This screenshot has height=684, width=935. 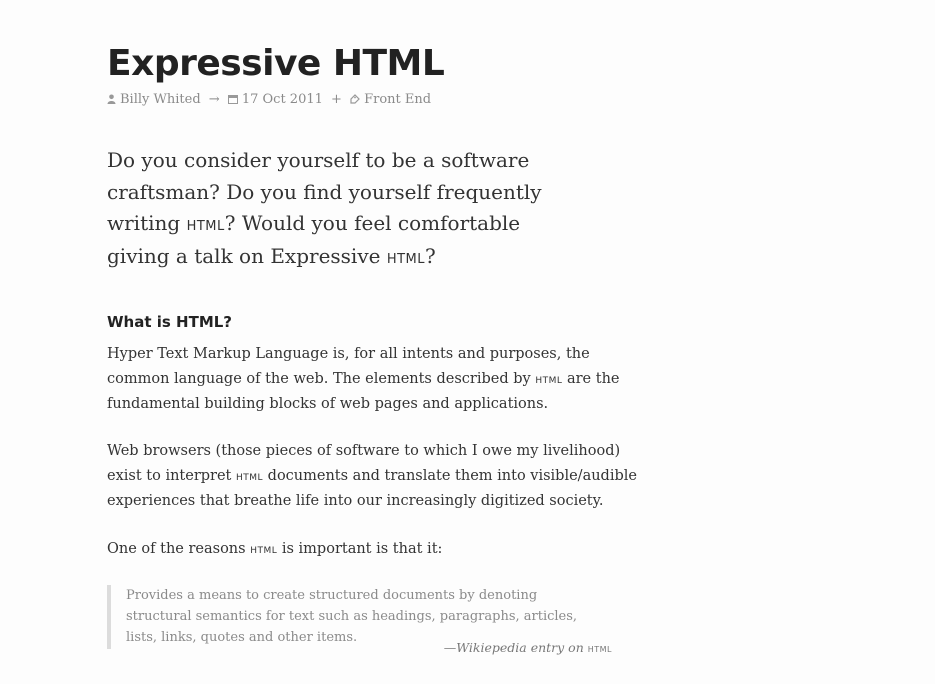 I want to click on quote-citation: —Wikiepedia entry on HTML, so click(x=528, y=647).